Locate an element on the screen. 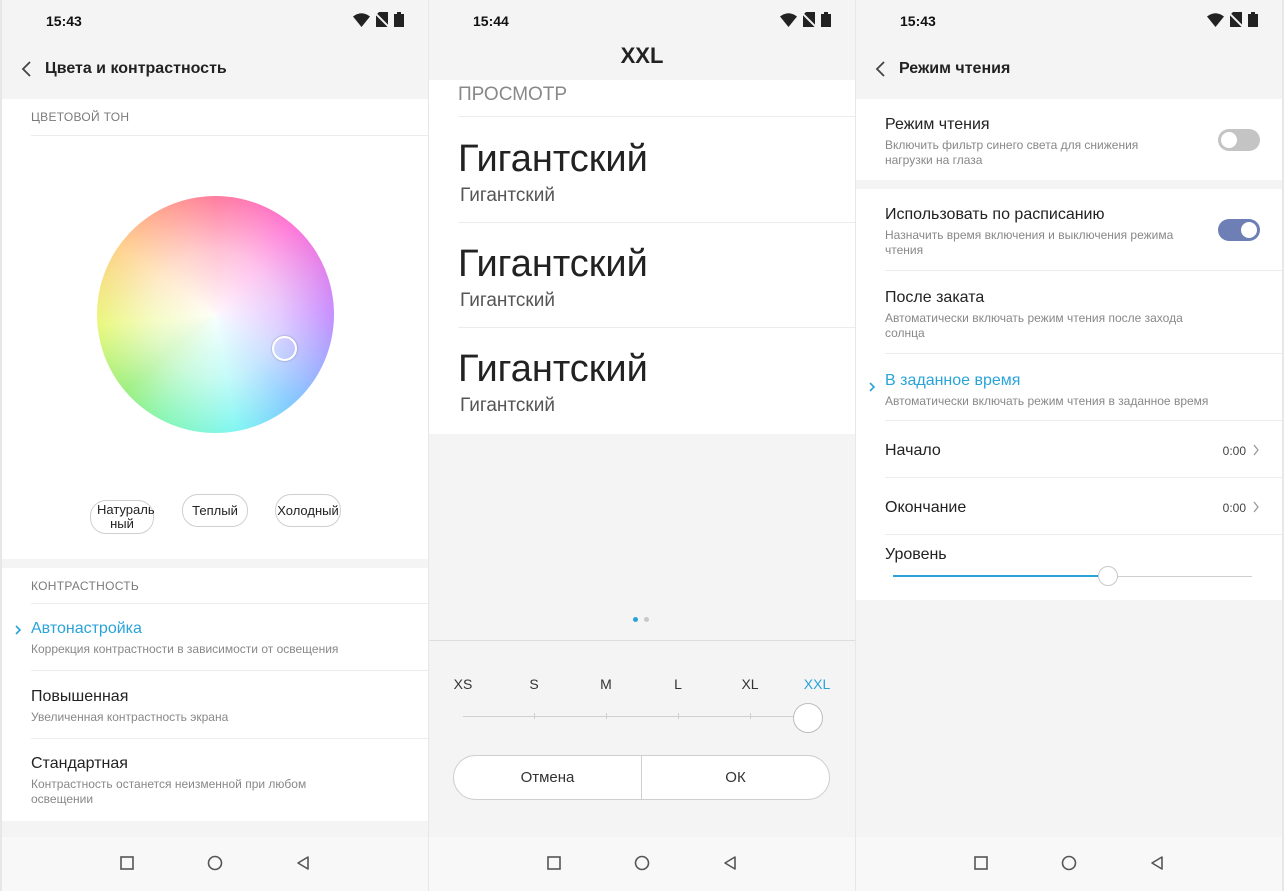  end-time-row: Окончание is located at coordinates (1068, 508).